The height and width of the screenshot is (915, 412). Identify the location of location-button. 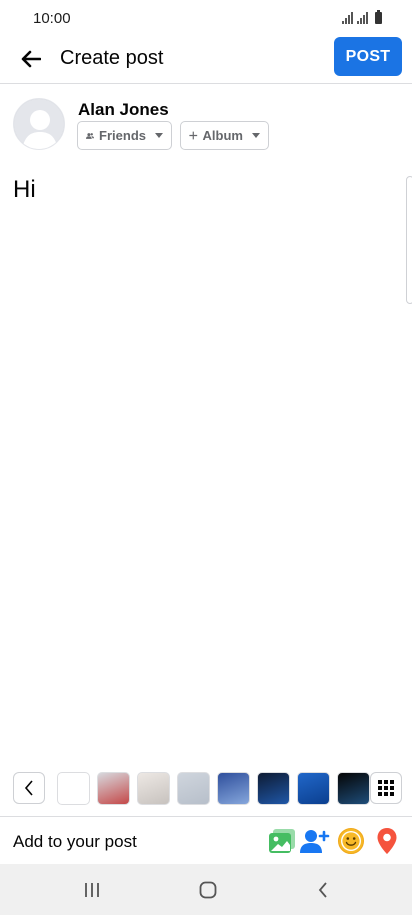
(387, 841).